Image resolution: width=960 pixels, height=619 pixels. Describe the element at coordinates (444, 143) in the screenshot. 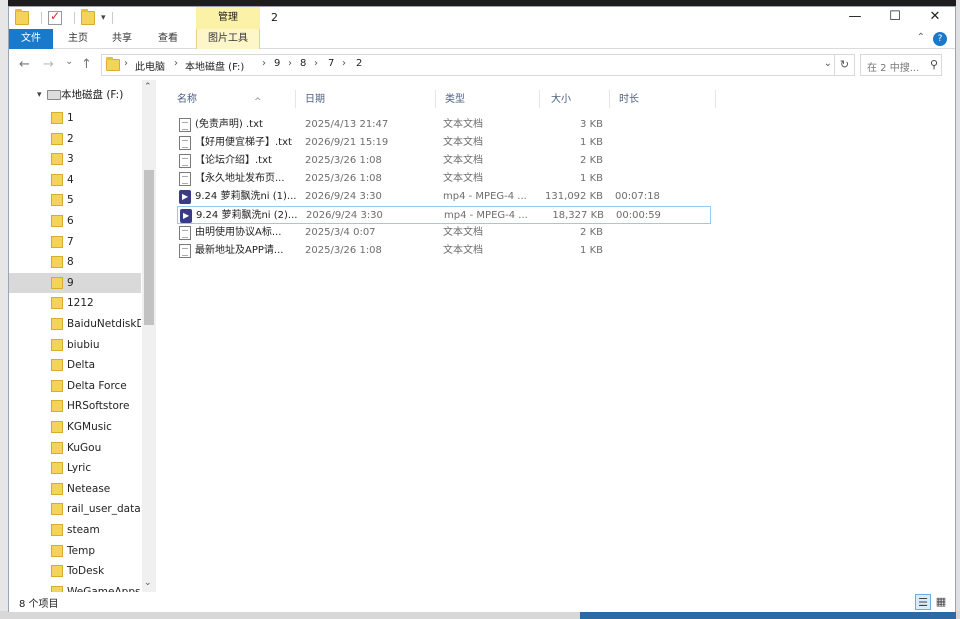

I see `file-row: 【好用便宜梯子】.txt 2026/9/21 15:19 文本文档 1 KB` at that location.